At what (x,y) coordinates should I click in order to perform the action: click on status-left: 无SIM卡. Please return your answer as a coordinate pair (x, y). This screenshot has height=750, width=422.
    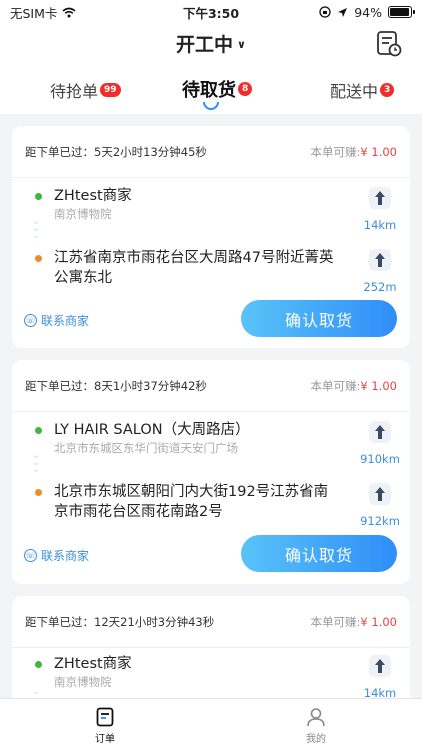
    Looking at the image, I should click on (85, 12).